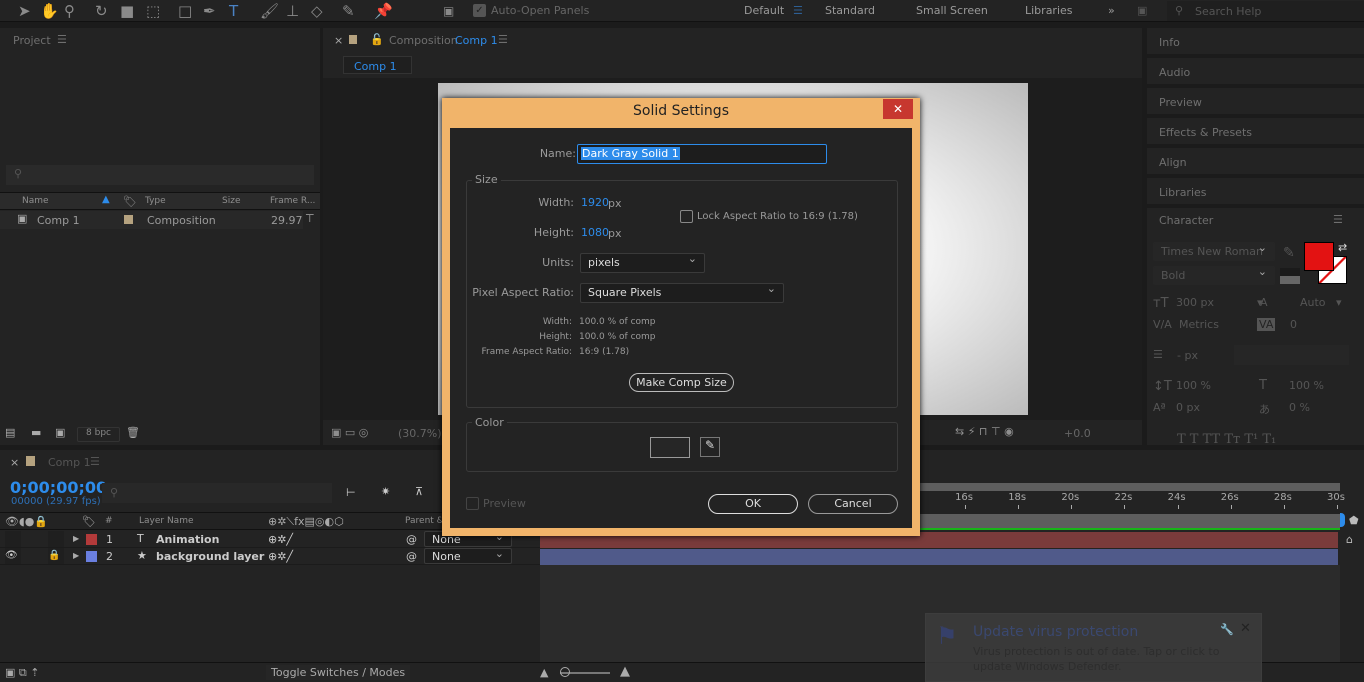 The width and height of the screenshot is (1364, 682). Describe the element at coordinates (133, 432) in the screenshot. I see `trash-icon: 🗑` at that location.